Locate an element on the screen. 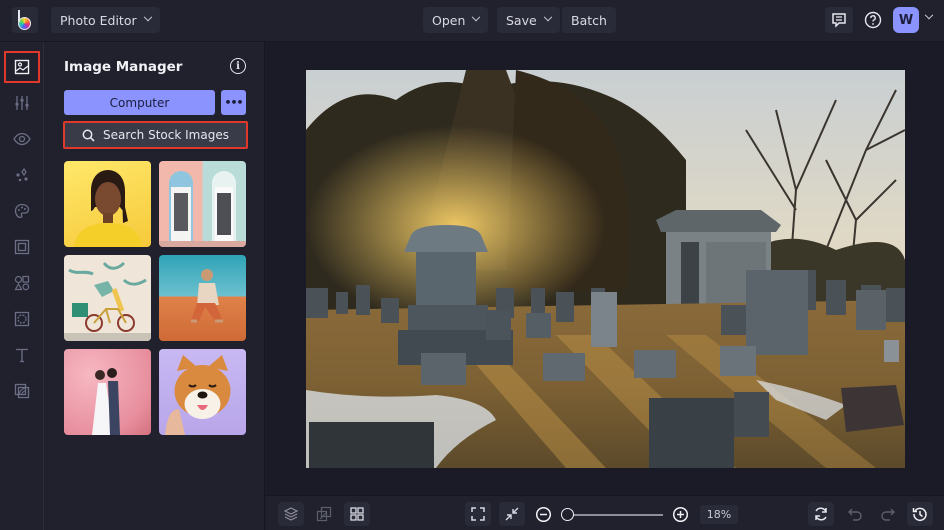  undo-button is located at coordinates (855, 514).